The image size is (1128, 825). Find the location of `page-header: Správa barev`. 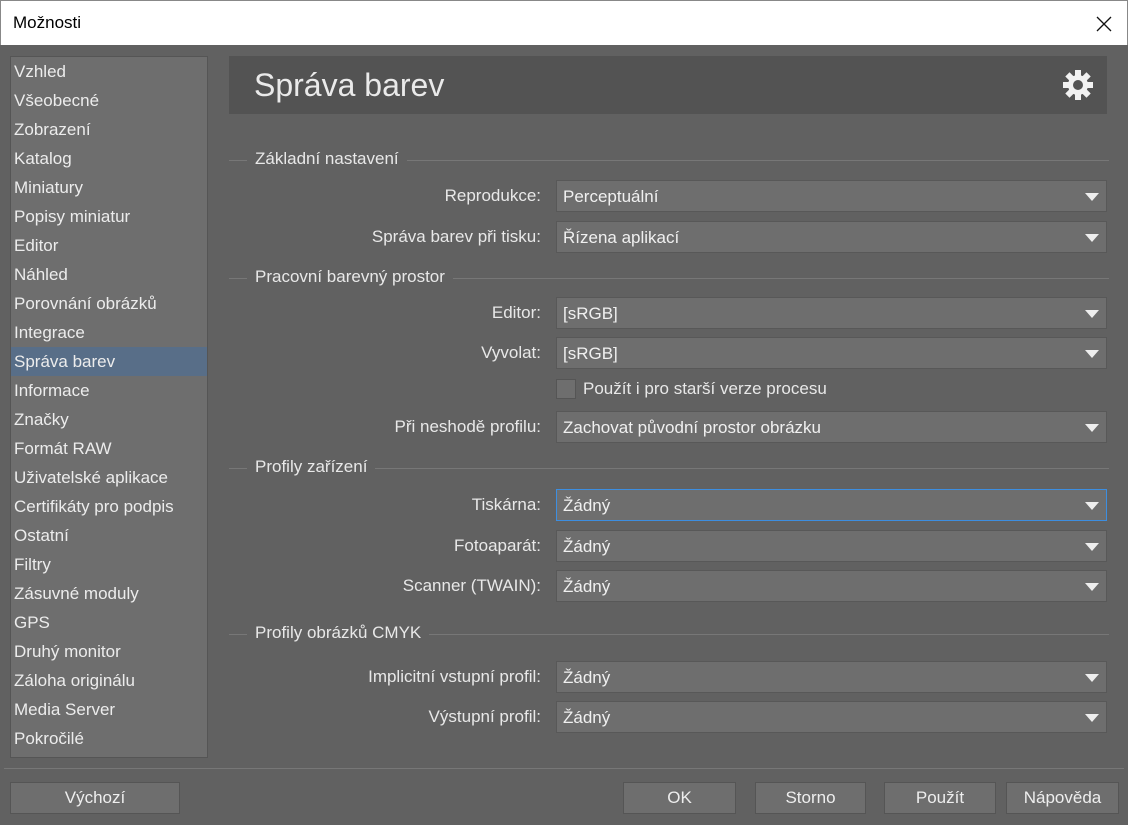

page-header: Správa barev is located at coordinates (668, 85).